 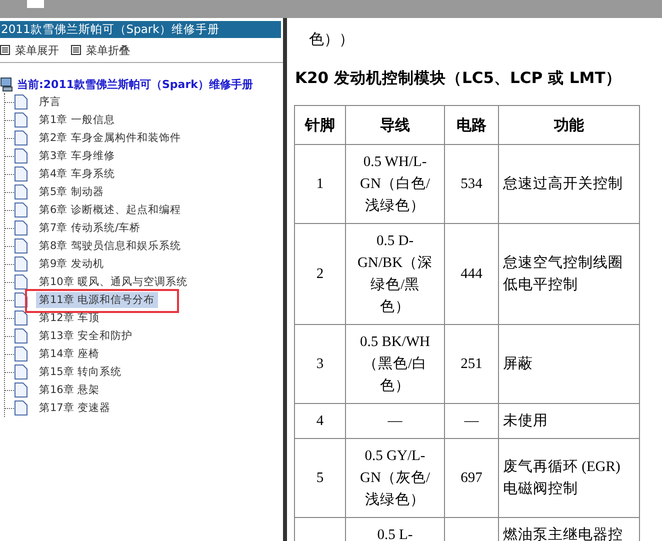 I want to click on table-cell: 1, so click(x=320, y=184).